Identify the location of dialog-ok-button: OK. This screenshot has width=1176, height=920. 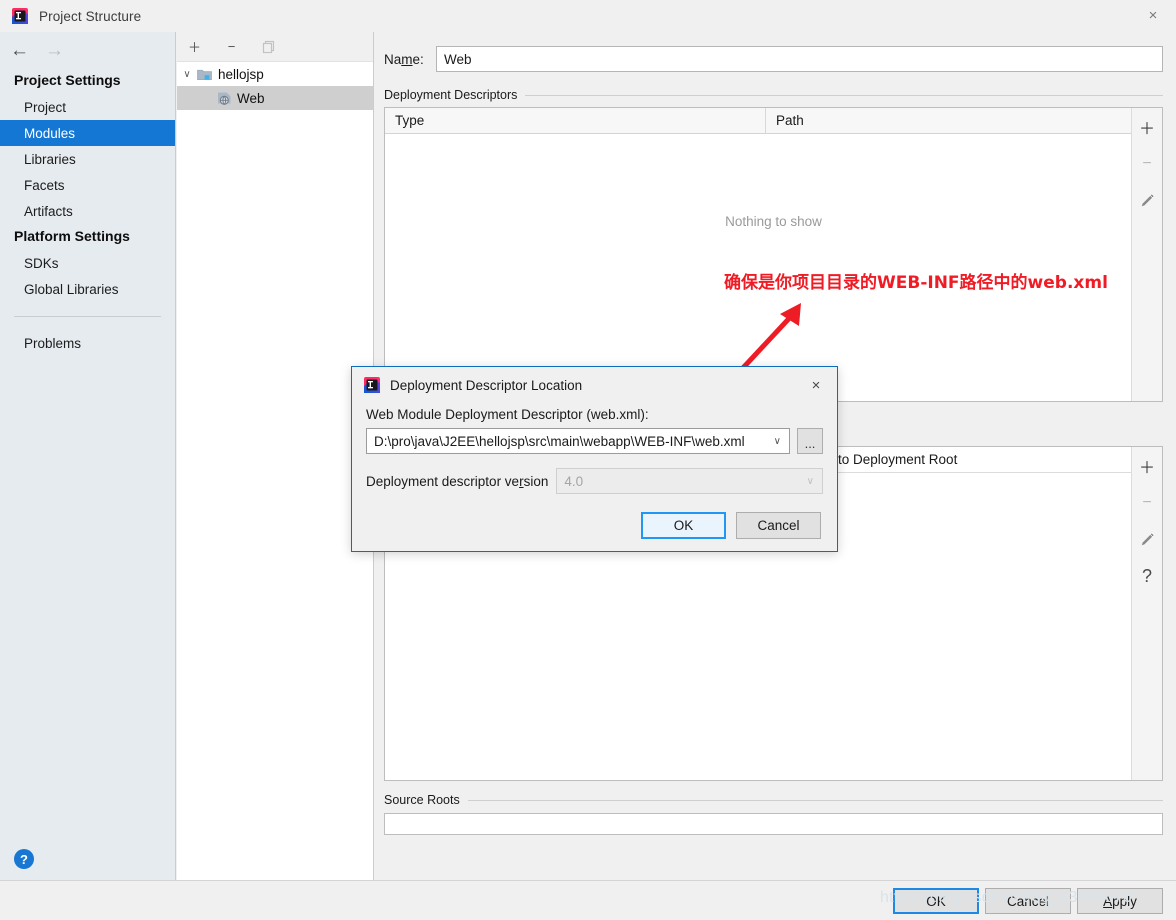
(683, 525).